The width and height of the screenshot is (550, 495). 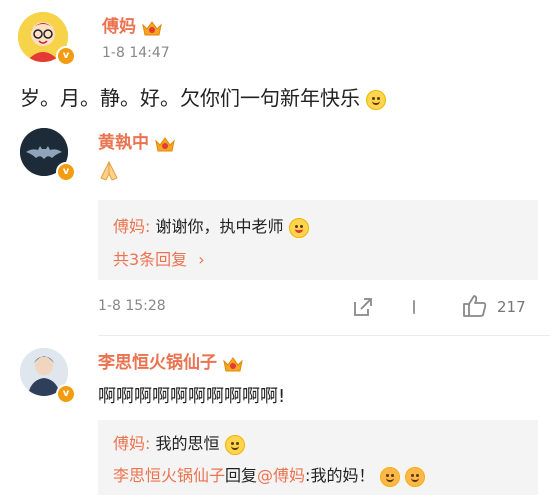 I want to click on post-time: 1-8 14:47, so click(x=136, y=53).